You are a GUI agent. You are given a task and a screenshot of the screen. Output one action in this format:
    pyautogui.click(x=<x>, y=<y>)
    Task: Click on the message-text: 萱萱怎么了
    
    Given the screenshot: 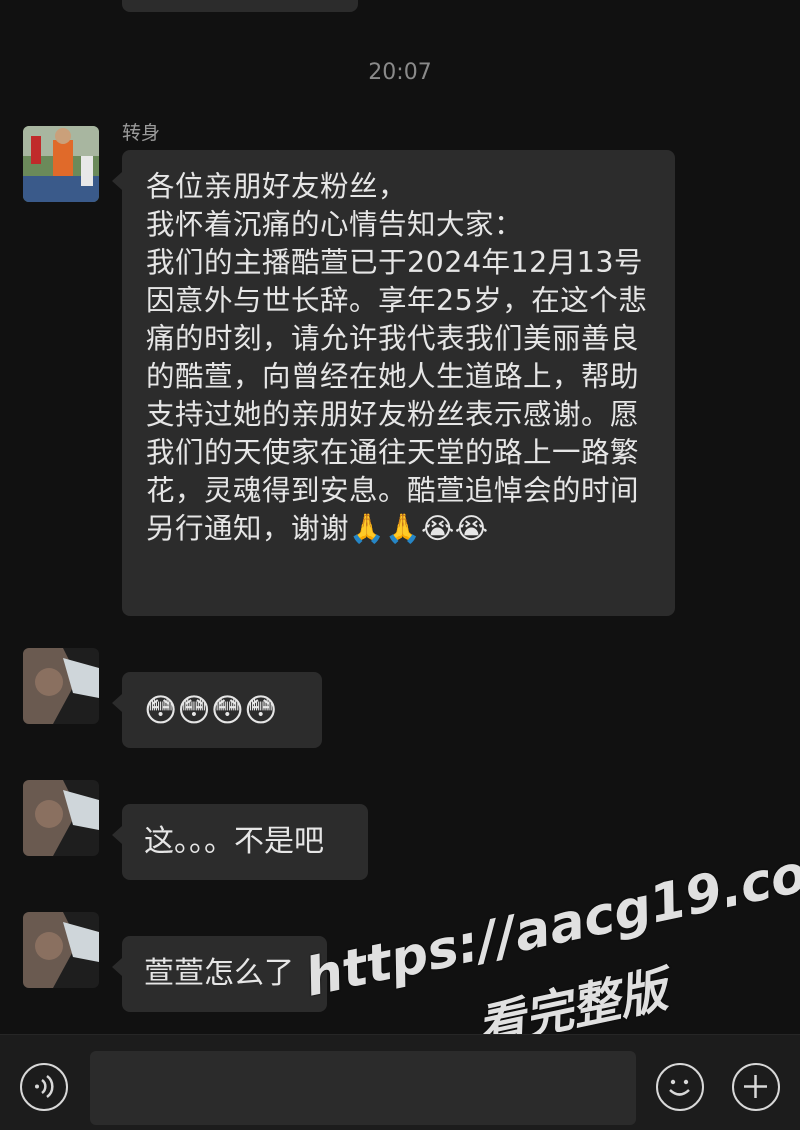 What is the action you would take?
    pyautogui.click(x=219, y=973)
    